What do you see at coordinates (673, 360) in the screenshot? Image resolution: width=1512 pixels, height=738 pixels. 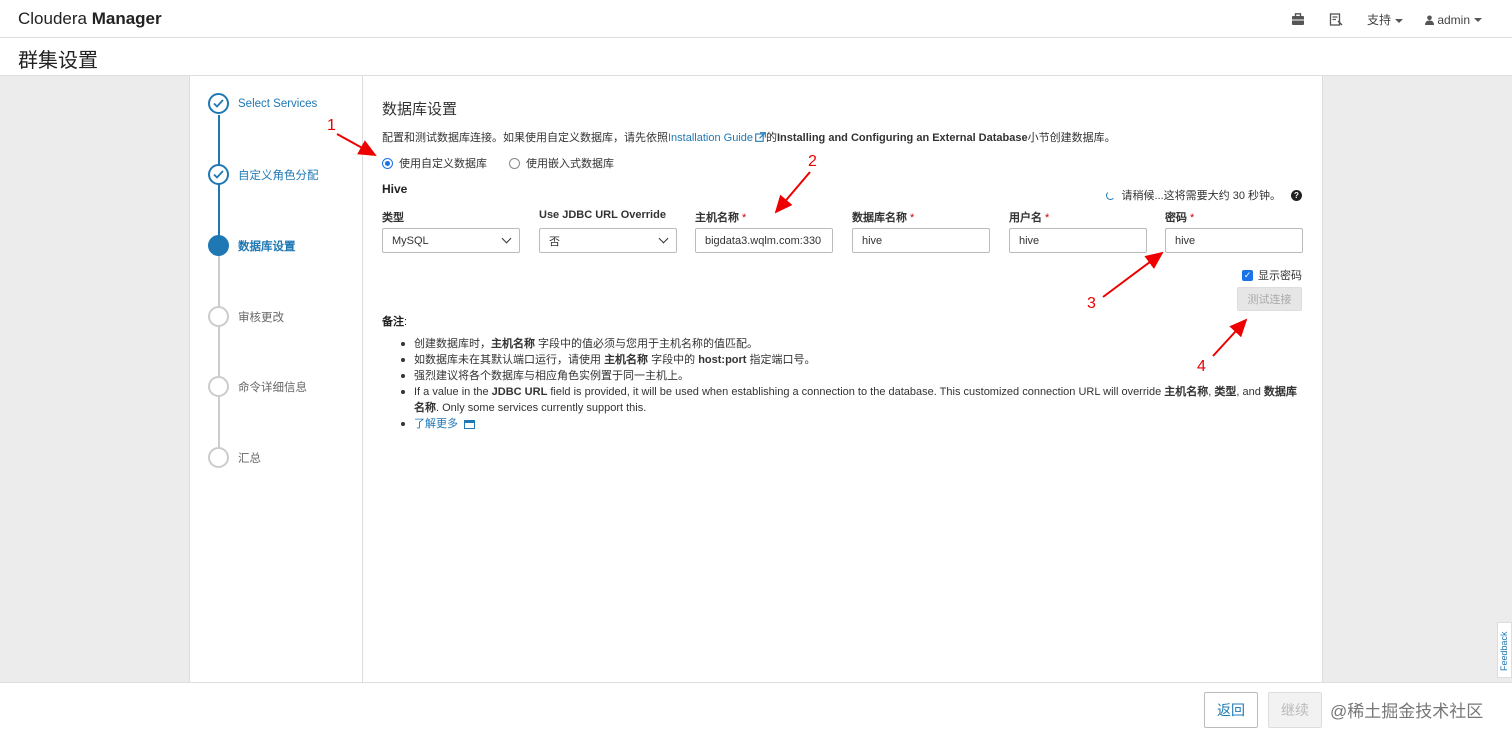 I see `note-text: 字段中的` at bounding box center [673, 360].